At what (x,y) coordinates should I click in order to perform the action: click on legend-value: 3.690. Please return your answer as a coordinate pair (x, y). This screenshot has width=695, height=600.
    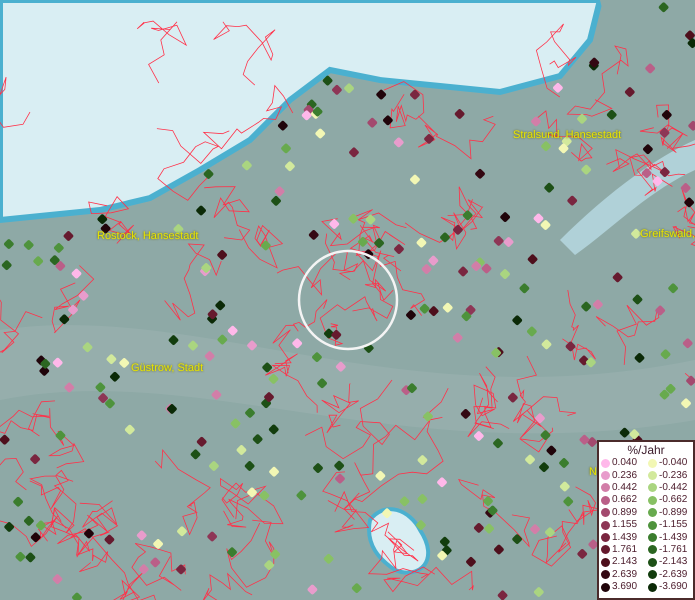
    Looking at the image, I should click on (625, 587).